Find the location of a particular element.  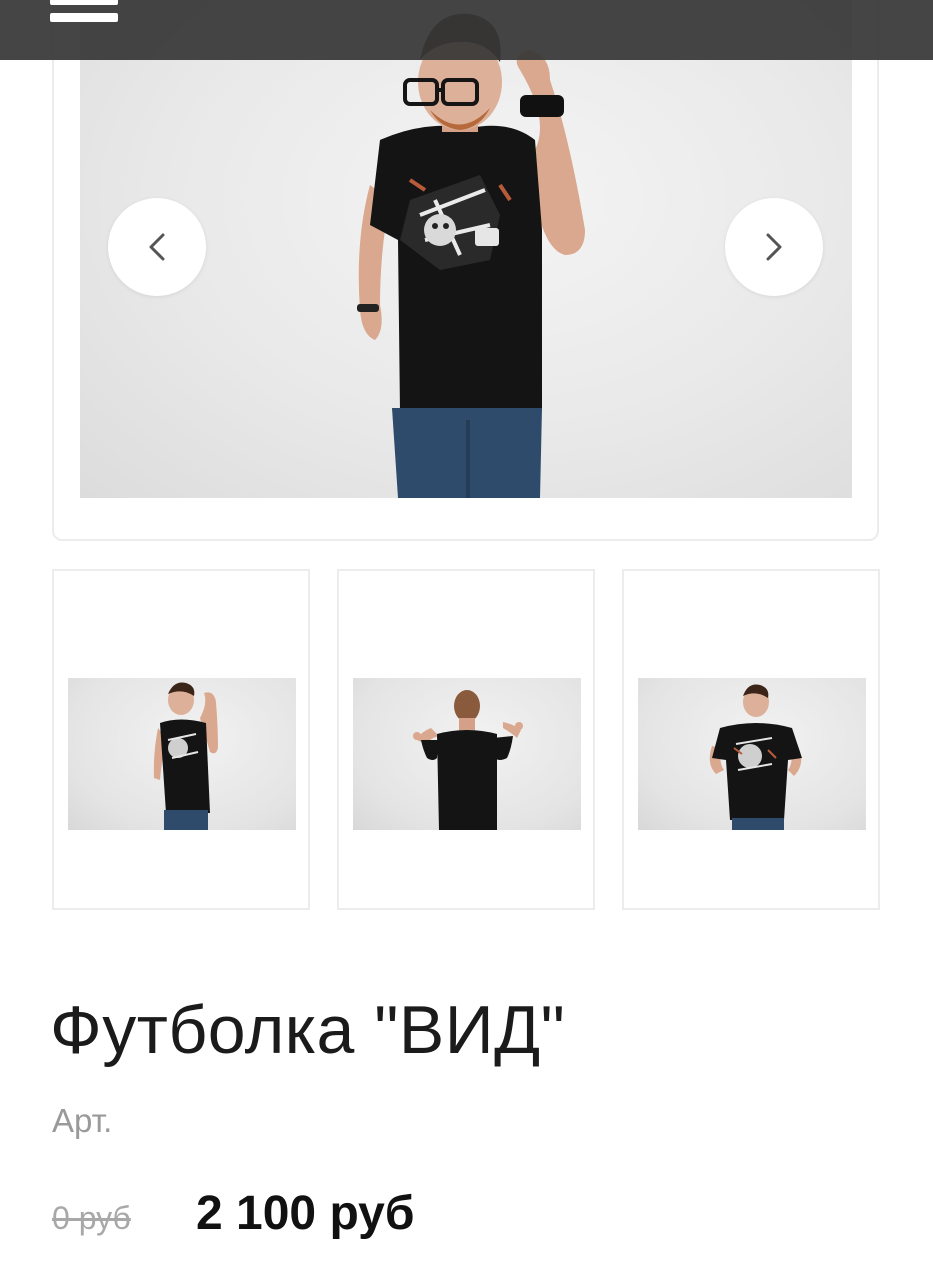

gallery-next-button is located at coordinates (774, 247).